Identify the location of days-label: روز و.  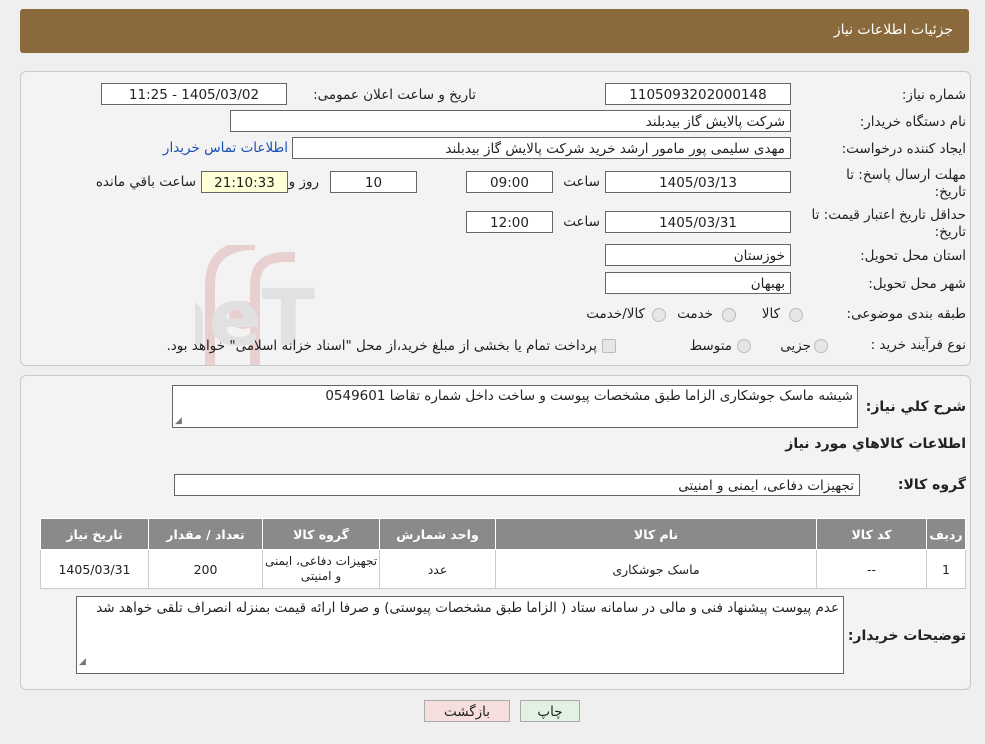
(303, 182).